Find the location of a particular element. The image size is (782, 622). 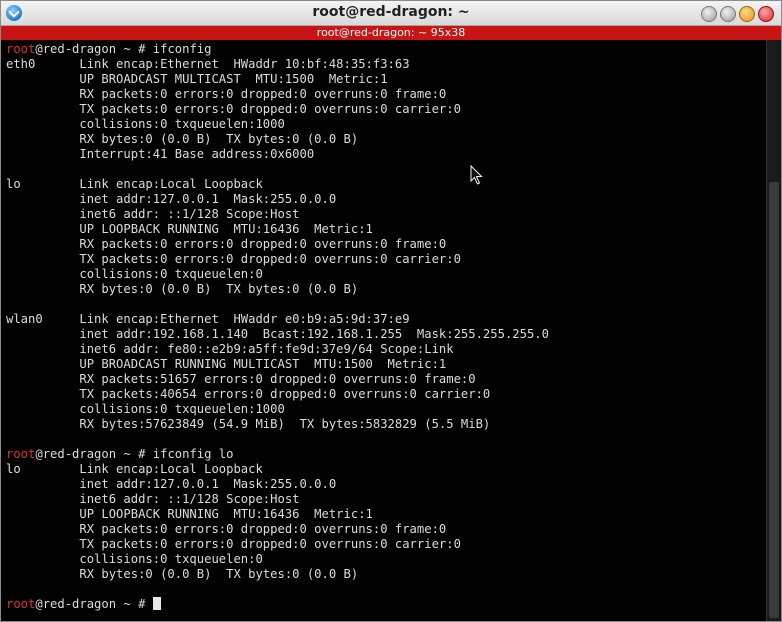

scrollbar is located at coordinates (773, 330).